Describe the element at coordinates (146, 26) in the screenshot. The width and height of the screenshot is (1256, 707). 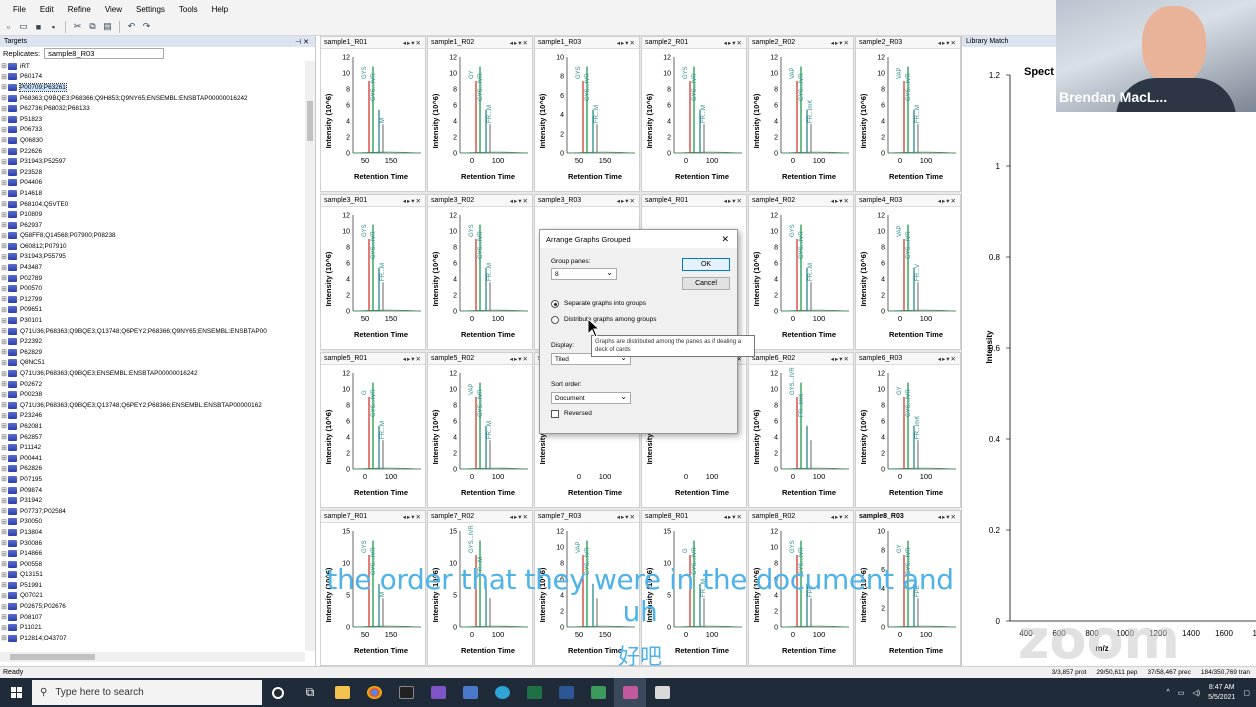
I see `redo-icon: ↷` at that location.